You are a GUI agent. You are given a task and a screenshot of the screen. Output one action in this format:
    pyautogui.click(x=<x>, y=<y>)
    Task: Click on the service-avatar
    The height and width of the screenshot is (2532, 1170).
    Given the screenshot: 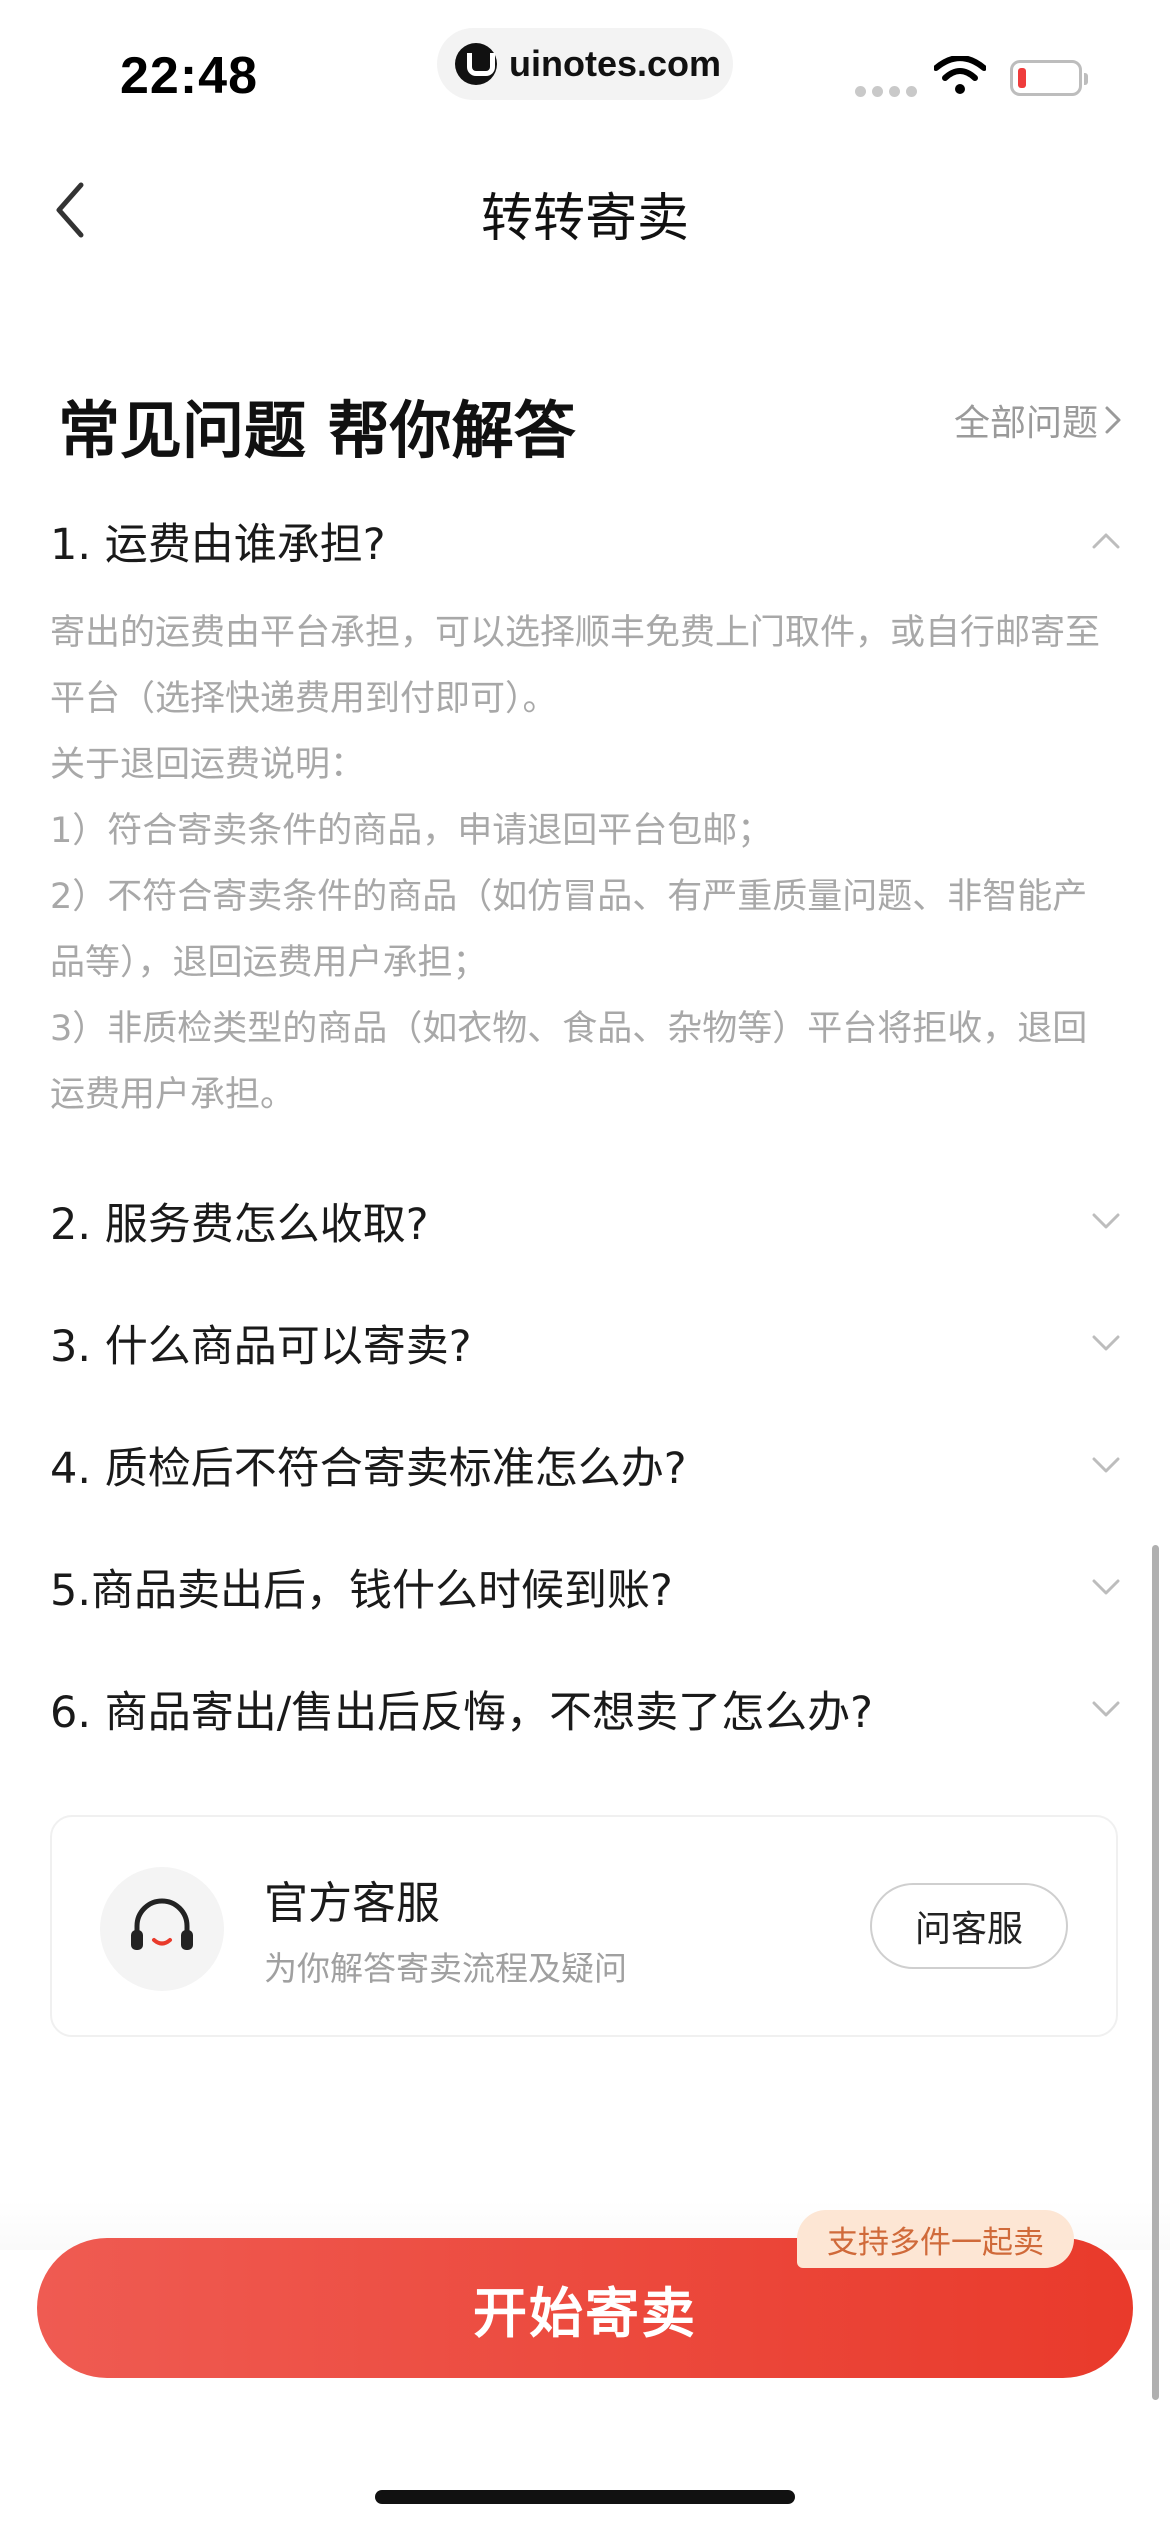 What is the action you would take?
    pyautogui.click(x=162, y=1929)
    